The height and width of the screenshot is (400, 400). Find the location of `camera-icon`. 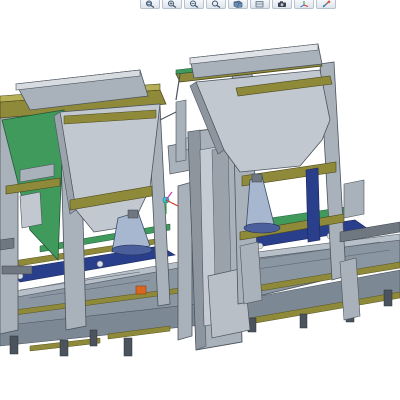

camera-icon is located at coordinates (282, 4).